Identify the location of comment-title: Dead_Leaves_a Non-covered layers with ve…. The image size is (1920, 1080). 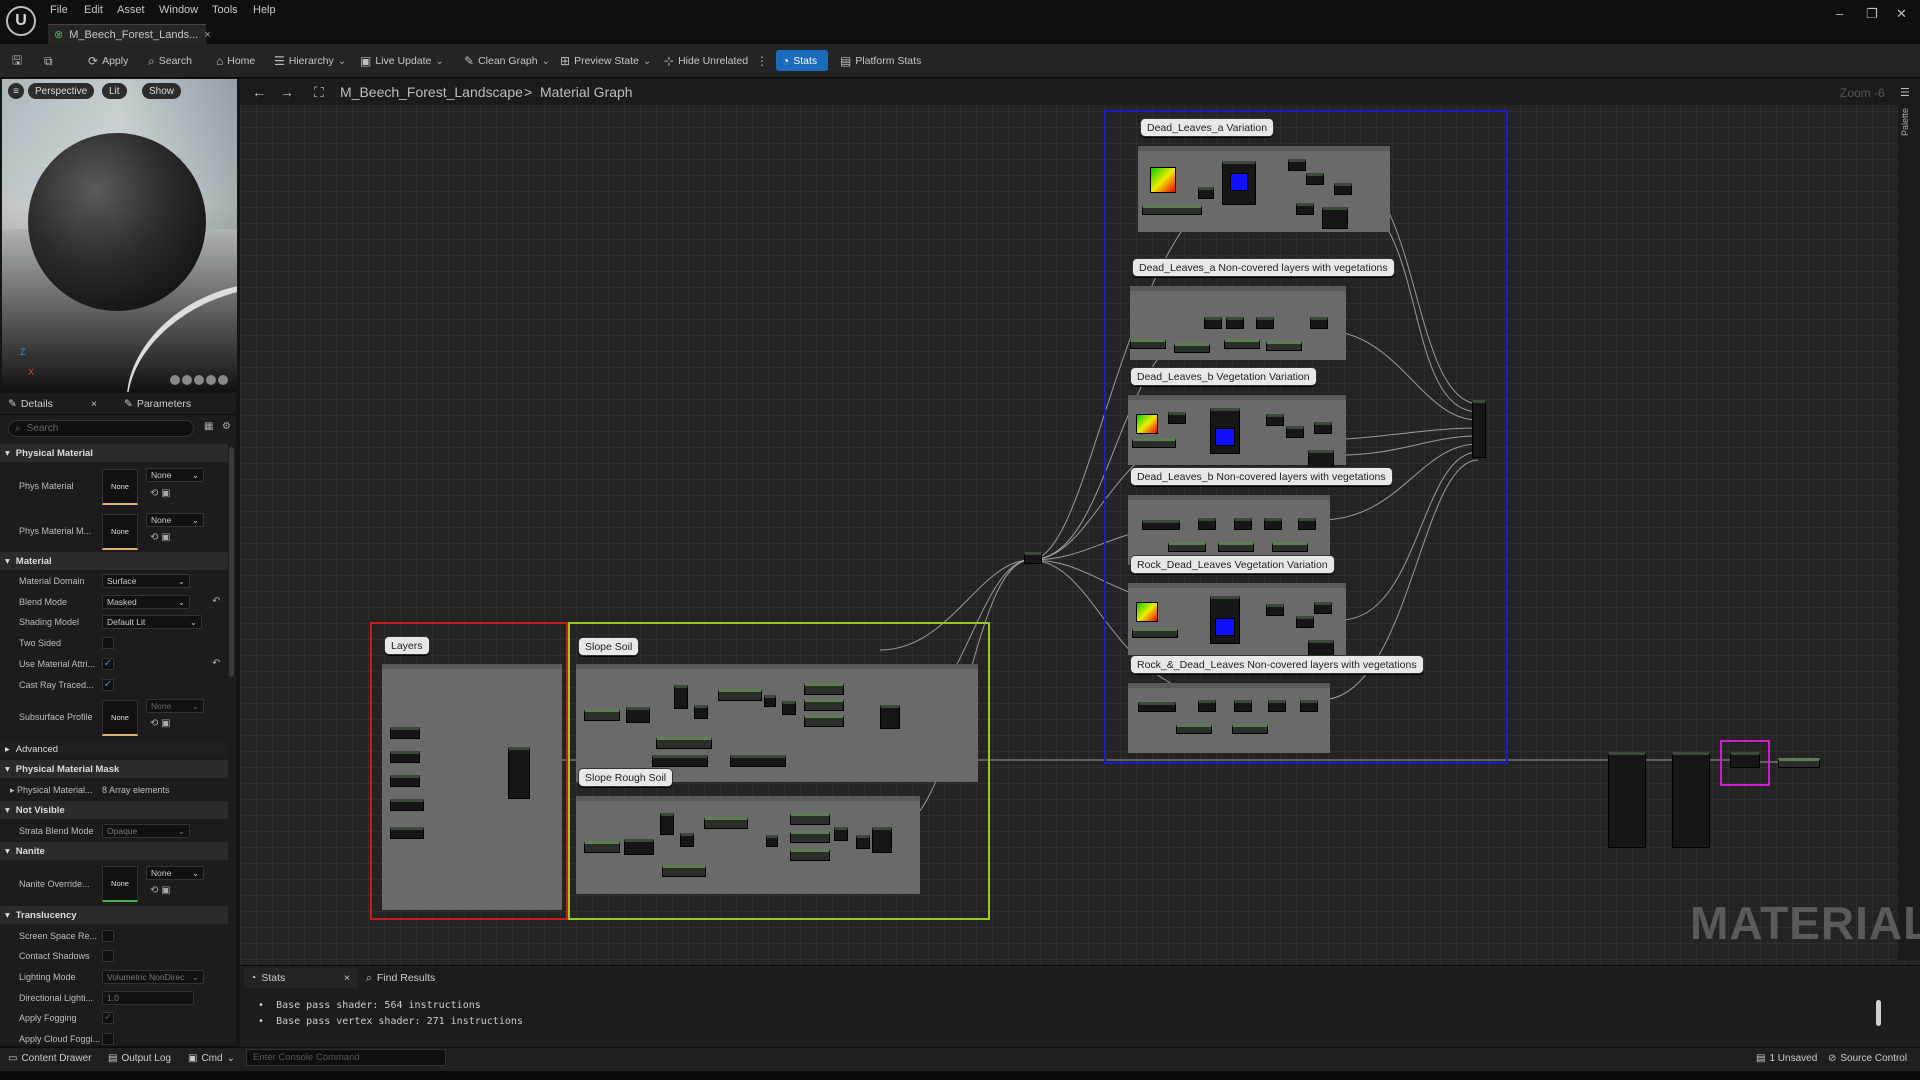
(1263, 267).